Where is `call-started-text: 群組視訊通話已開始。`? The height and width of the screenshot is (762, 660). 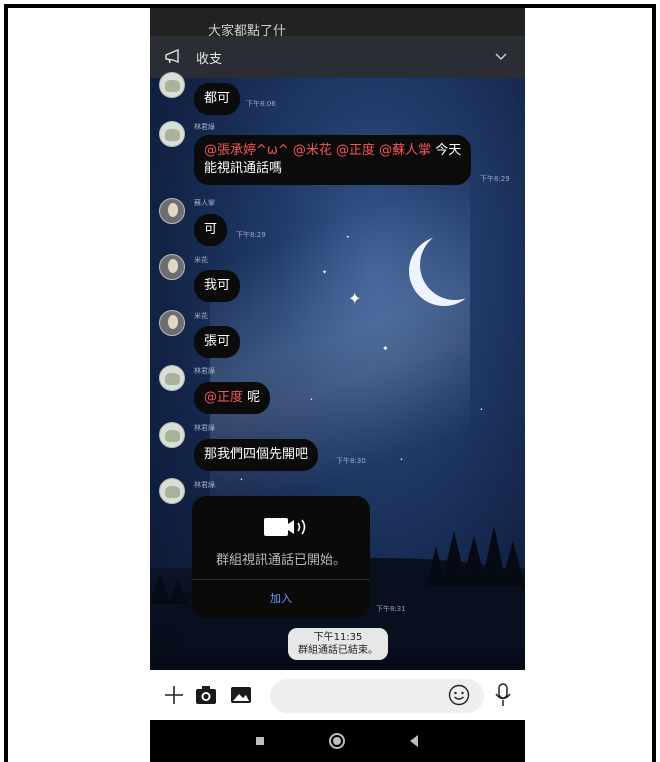
call-started-text: 群組視訊通話已開始。 is located at coordinates (280, 560).